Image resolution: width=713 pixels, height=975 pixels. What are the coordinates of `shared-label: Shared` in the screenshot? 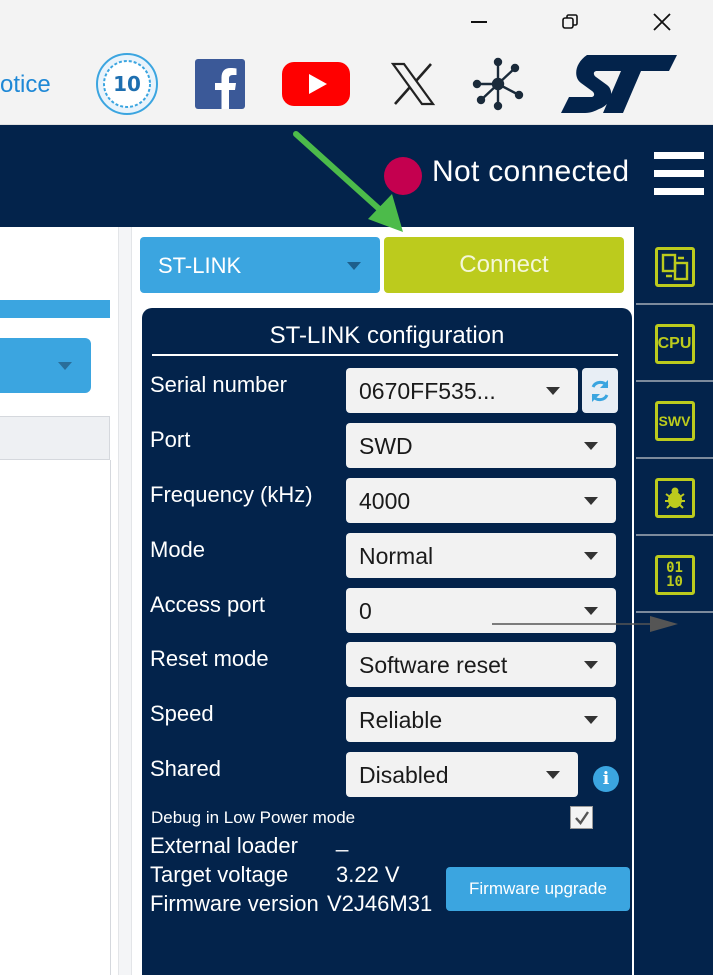 It's located at (185, 768).